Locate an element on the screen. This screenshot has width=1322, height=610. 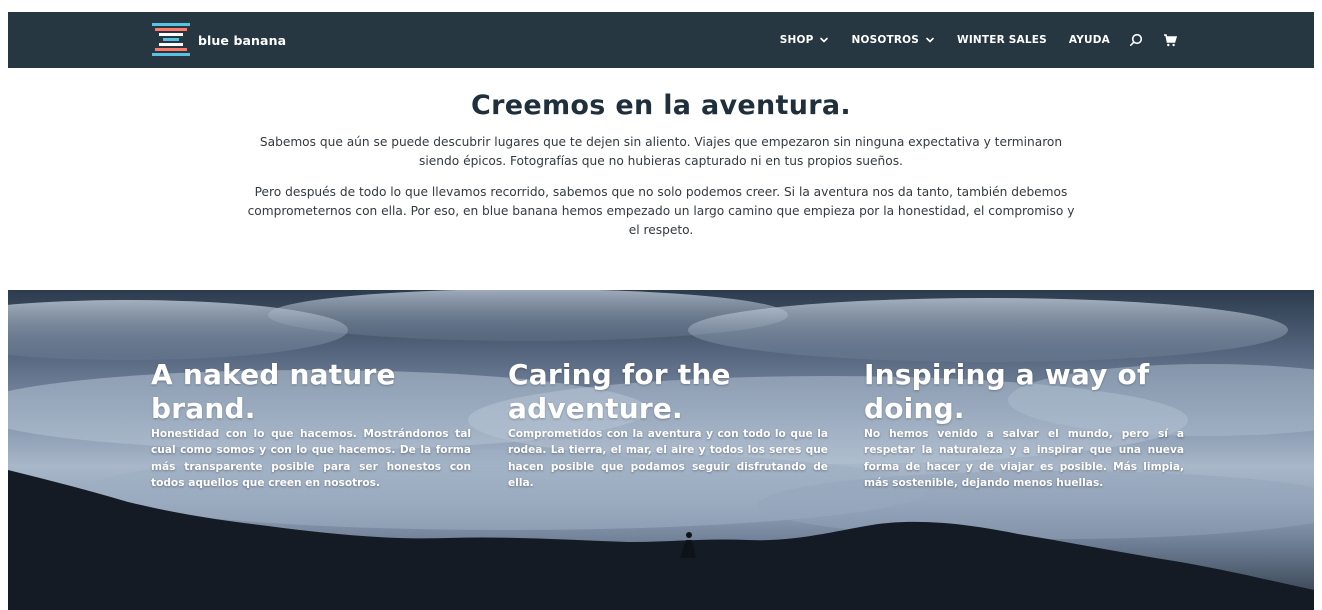
menu-item-nosotros: NOSOTROS is located at coordinates (893, 40).